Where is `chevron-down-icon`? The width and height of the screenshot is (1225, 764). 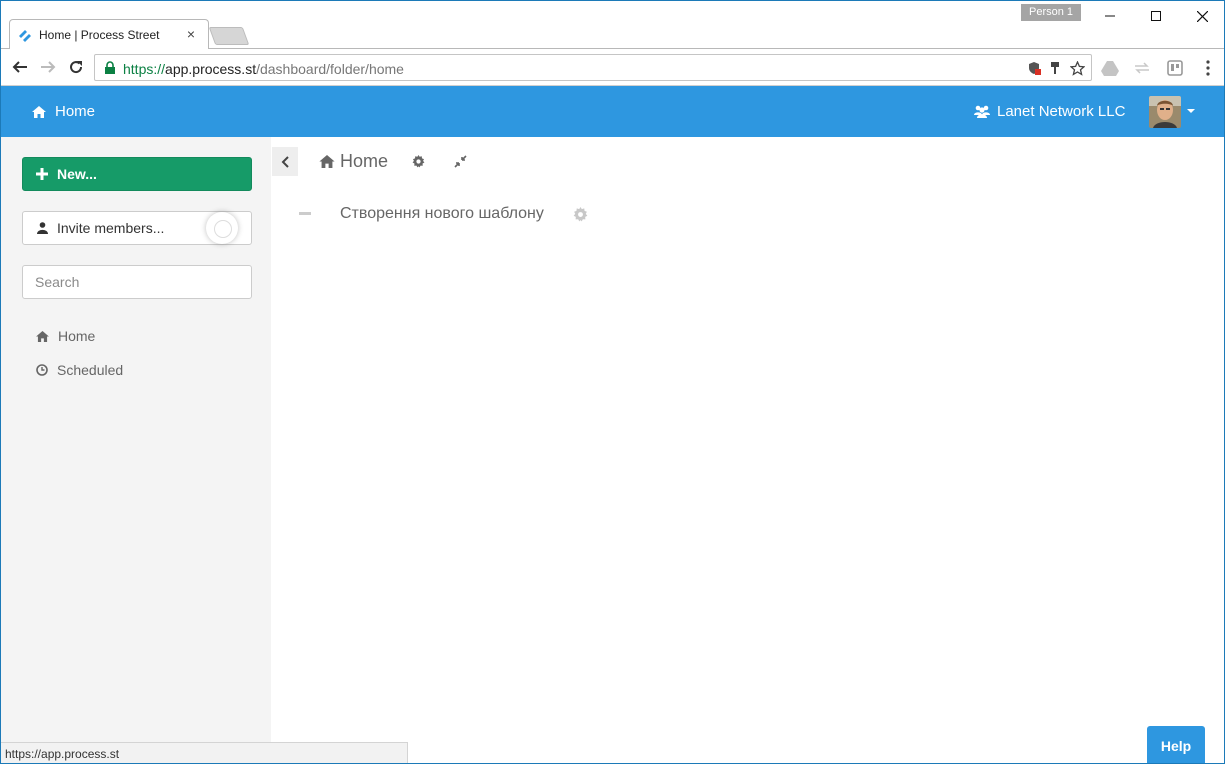 chevron-down-icon is located at coordinates (1191, 111).